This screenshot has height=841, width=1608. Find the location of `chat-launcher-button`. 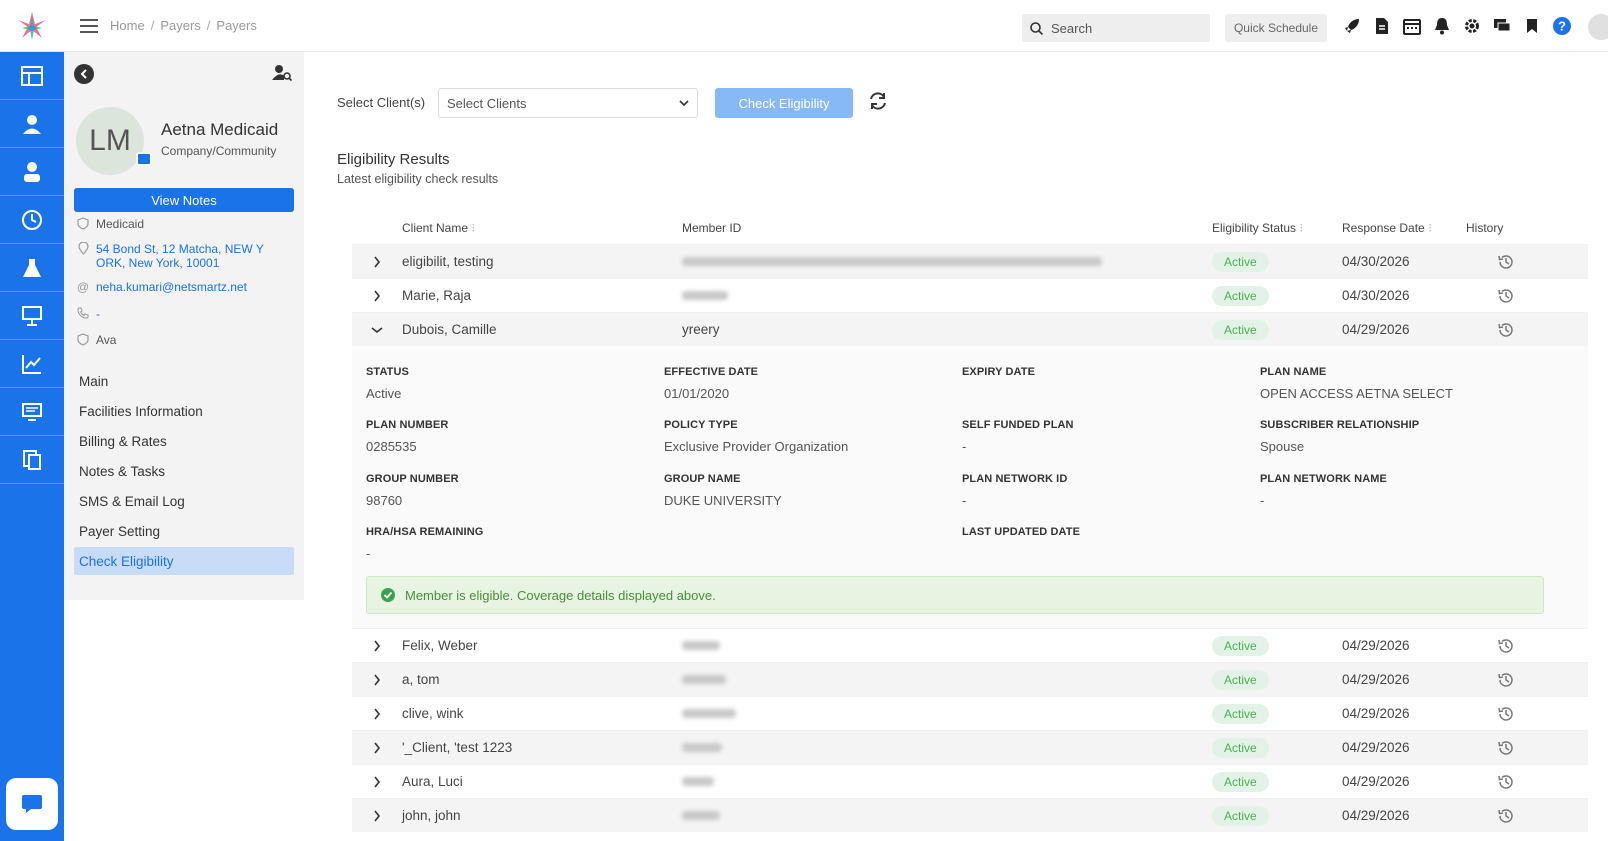

chat-launcher-button is located at coordinates (32, 804).